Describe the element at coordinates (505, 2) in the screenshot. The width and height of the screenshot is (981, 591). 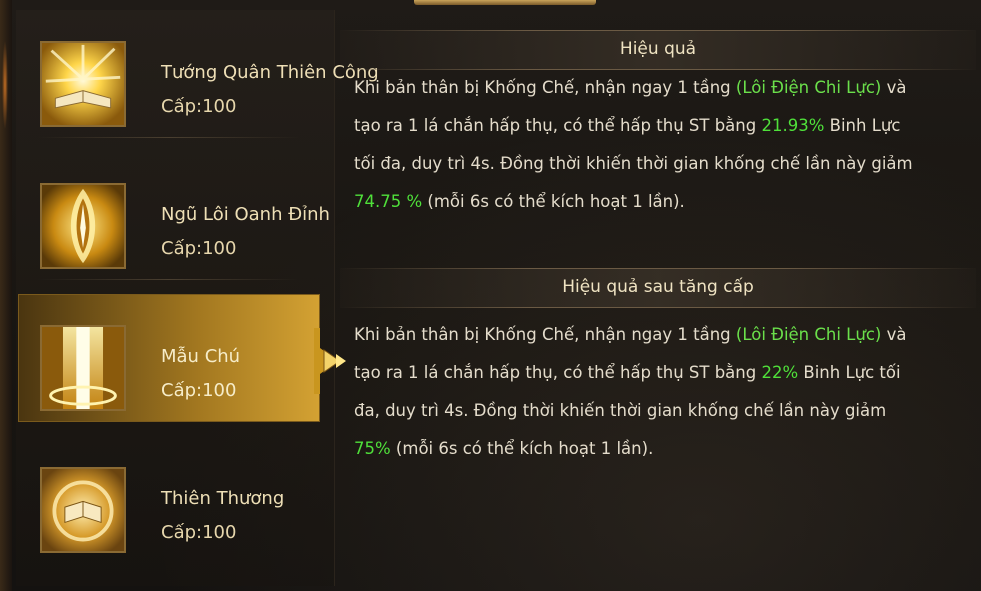
I see `top-tab-ornament` at that location.